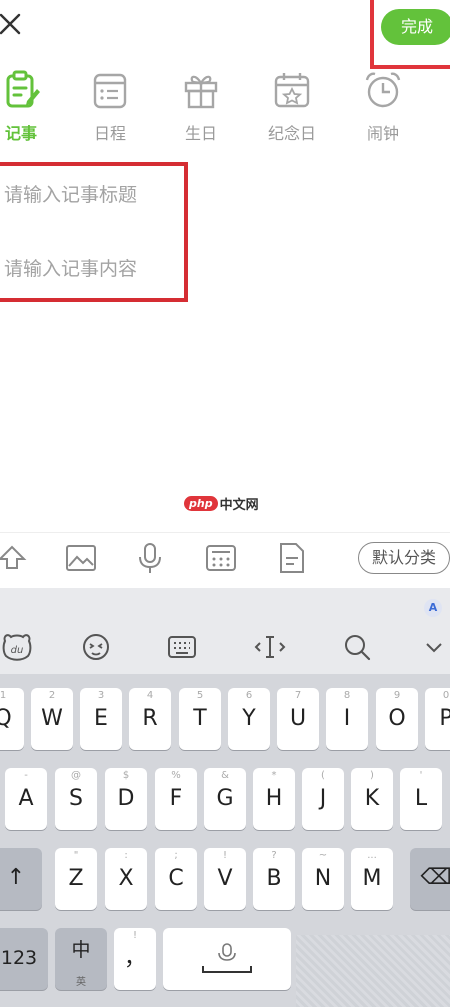 This screenshot has width=450, height=1007. I want to click on chevron-down-icon, so click(434, 648).